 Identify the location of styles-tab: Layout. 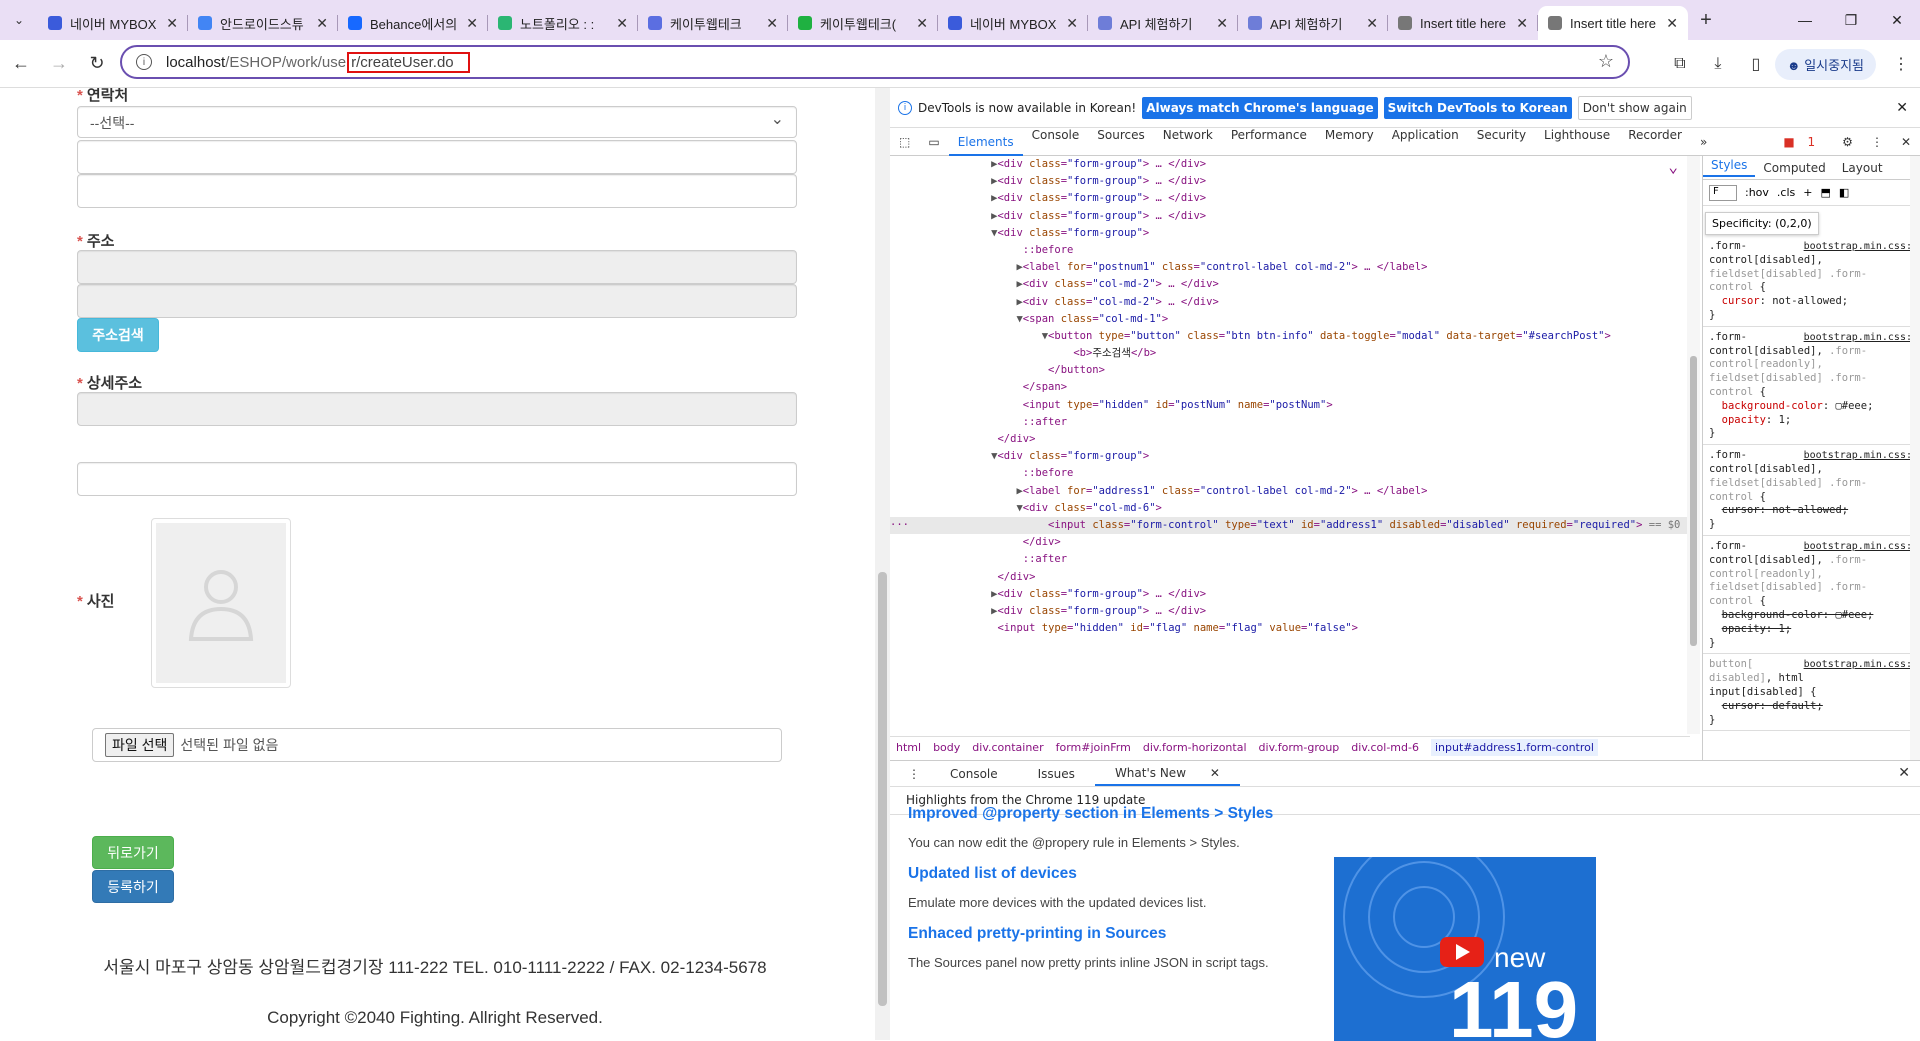
(1862, 168).